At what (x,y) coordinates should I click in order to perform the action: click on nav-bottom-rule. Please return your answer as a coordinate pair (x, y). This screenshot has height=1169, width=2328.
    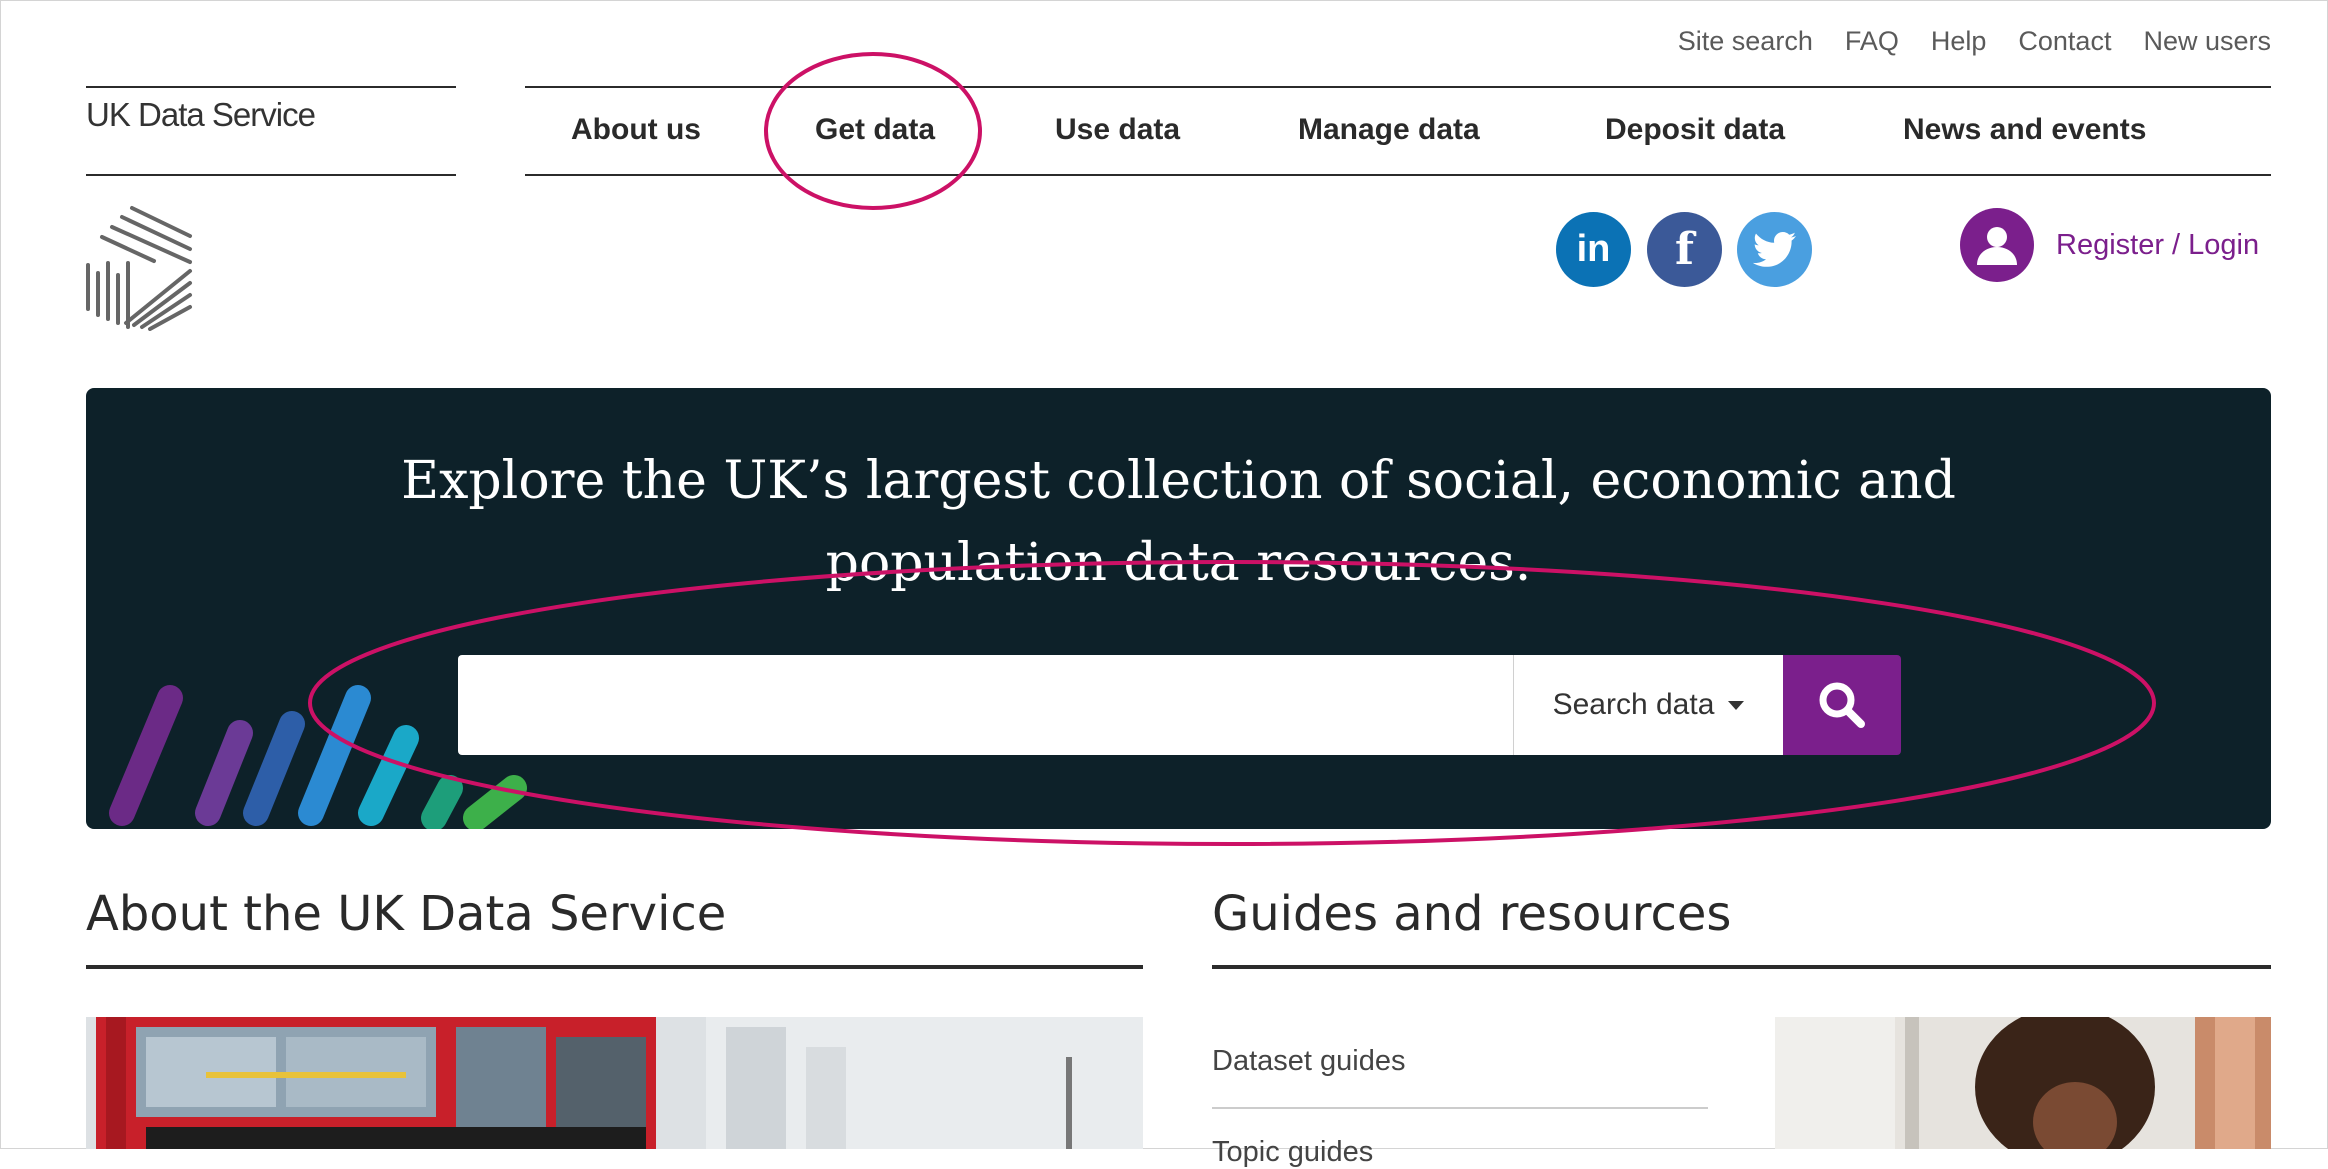
    Looking at the image, I should click on (1398, 175).